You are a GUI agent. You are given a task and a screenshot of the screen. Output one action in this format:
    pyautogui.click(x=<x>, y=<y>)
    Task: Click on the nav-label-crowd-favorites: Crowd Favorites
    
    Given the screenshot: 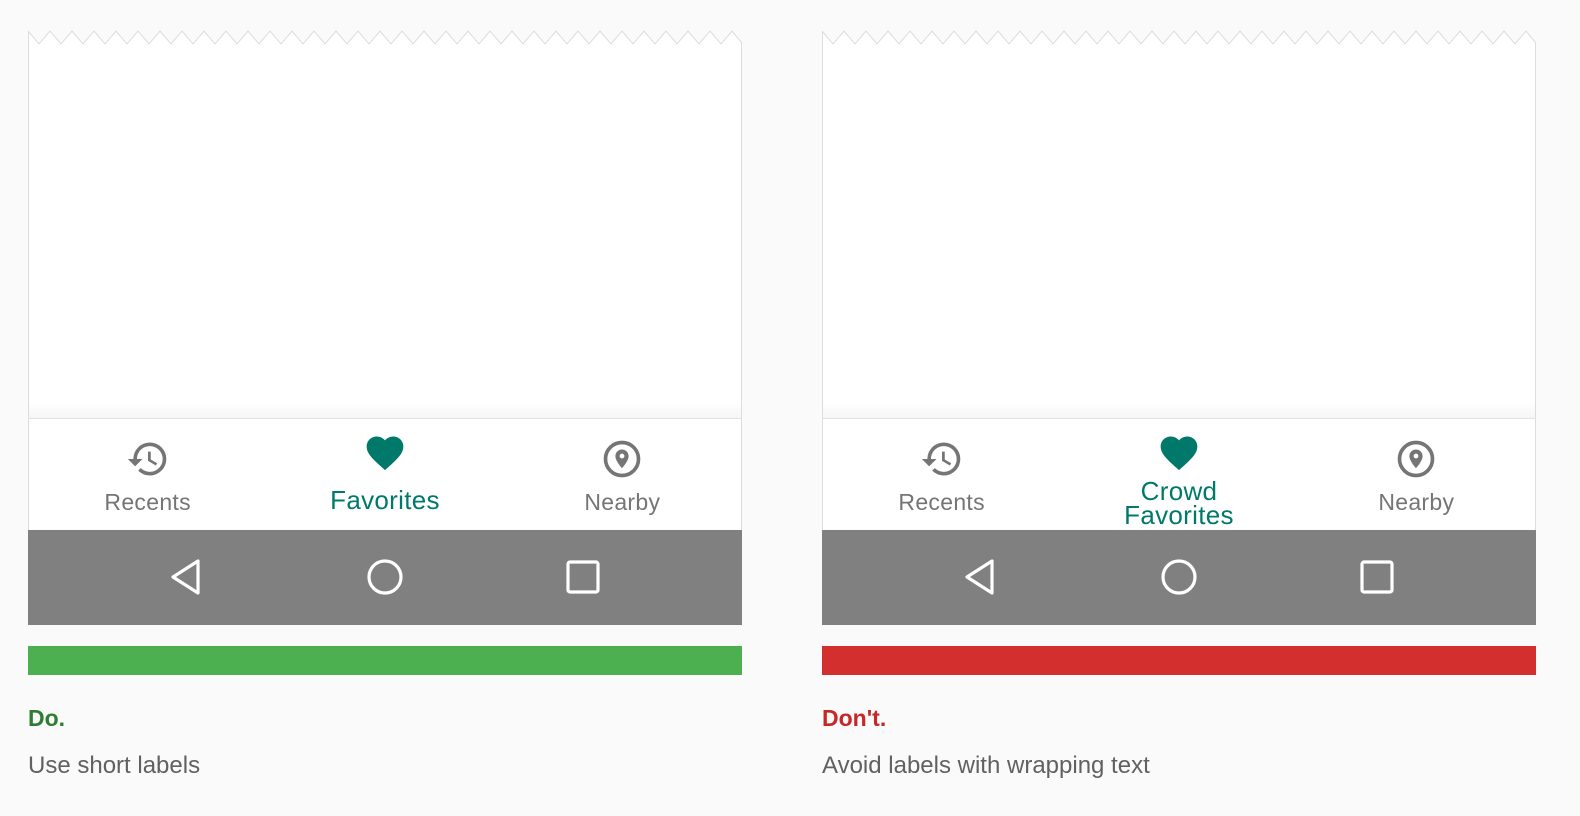 What is the action you would take?
    pyautogui.click(x=1179, y=503)
    